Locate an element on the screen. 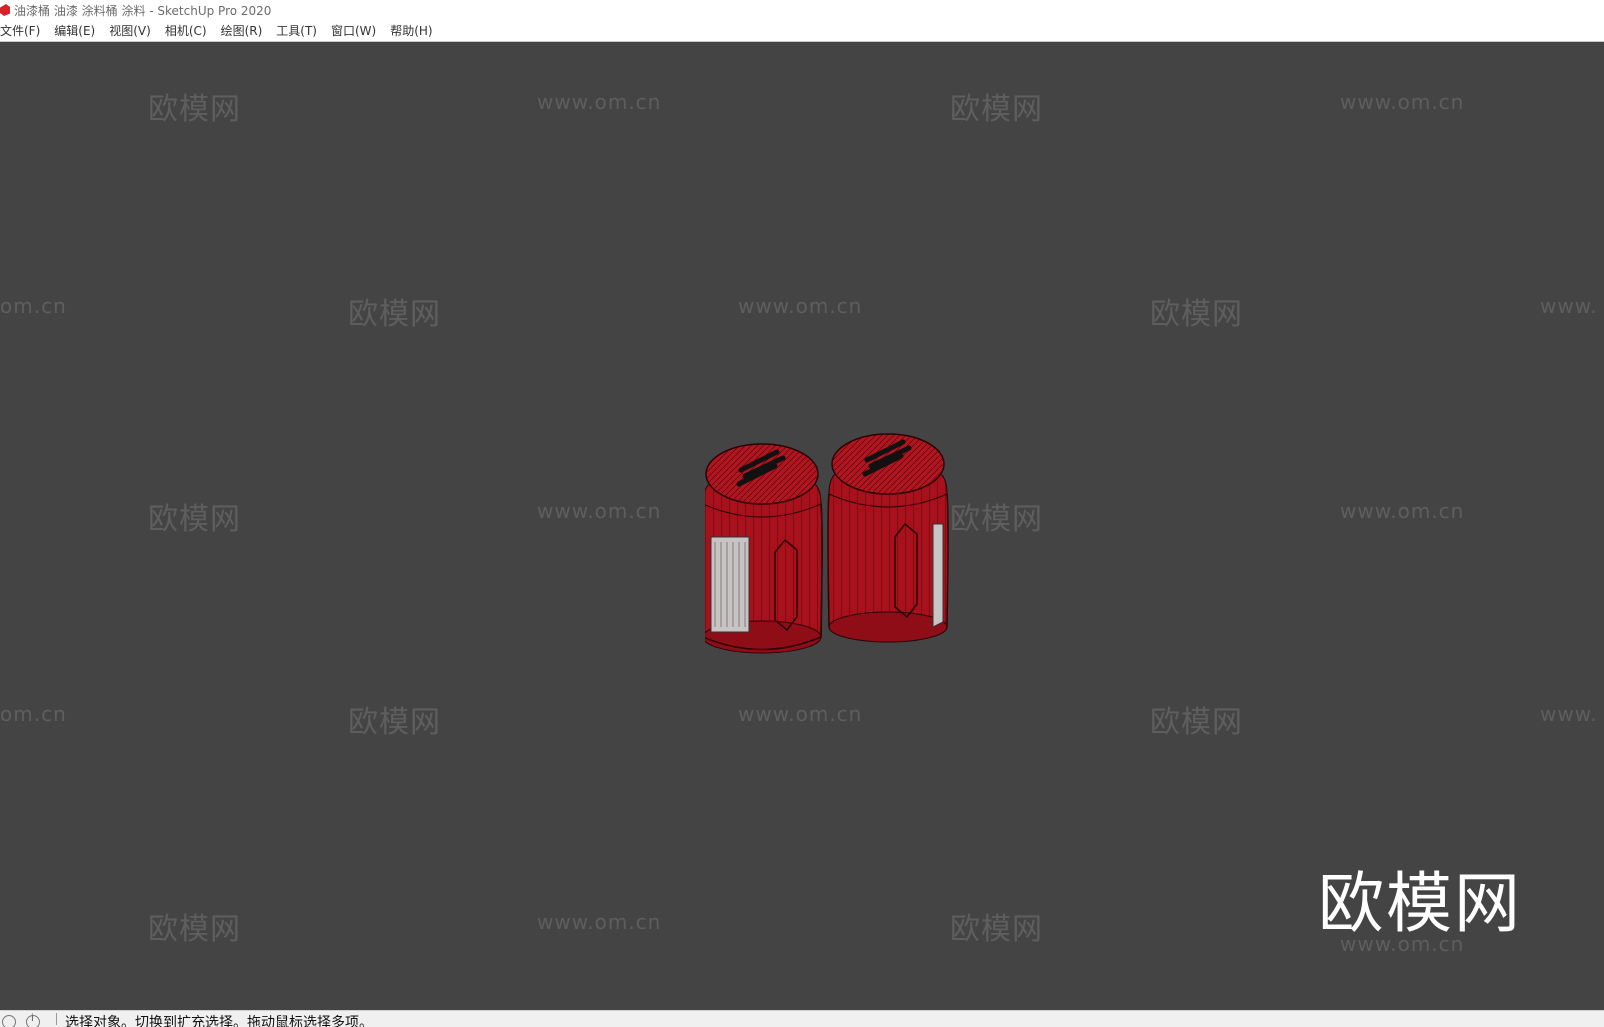 The width and height of the screenshot is (1604, 1027). window-title: 油漆桶 油漆 涂料桶 涂料 - SketchUp Pro 2020 is located at coordinates (143, 10).